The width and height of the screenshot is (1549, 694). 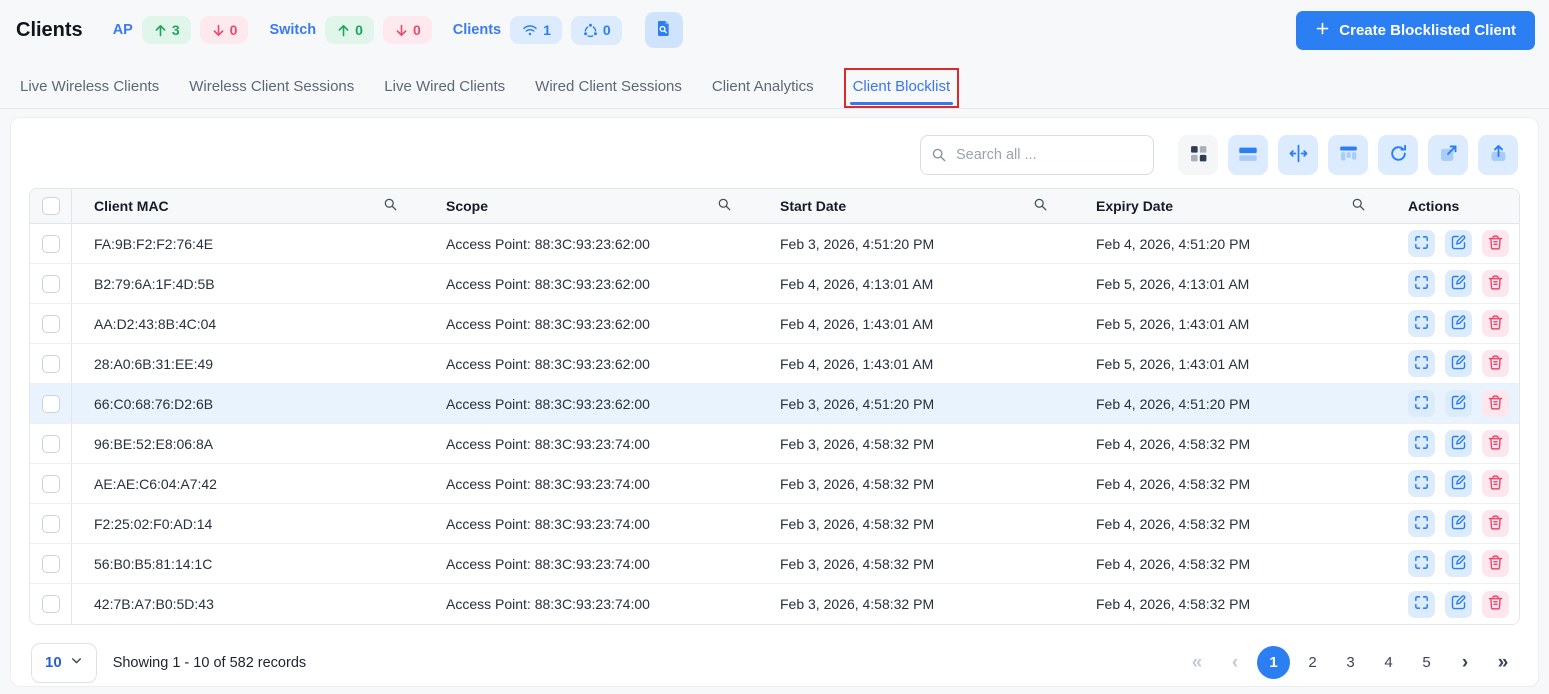 I want to click on card-view-button, so click(x=1198, y=155).